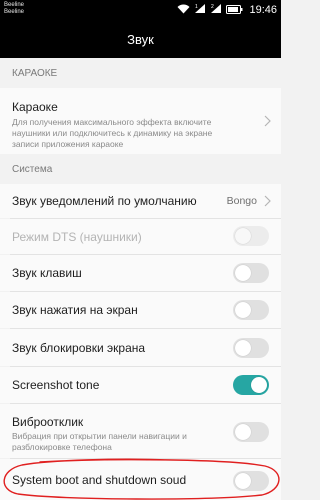  What do you see at coordinates (263, 10) in the screenshot?
I see `clock: 19:46` at bounding box center [263, 10].